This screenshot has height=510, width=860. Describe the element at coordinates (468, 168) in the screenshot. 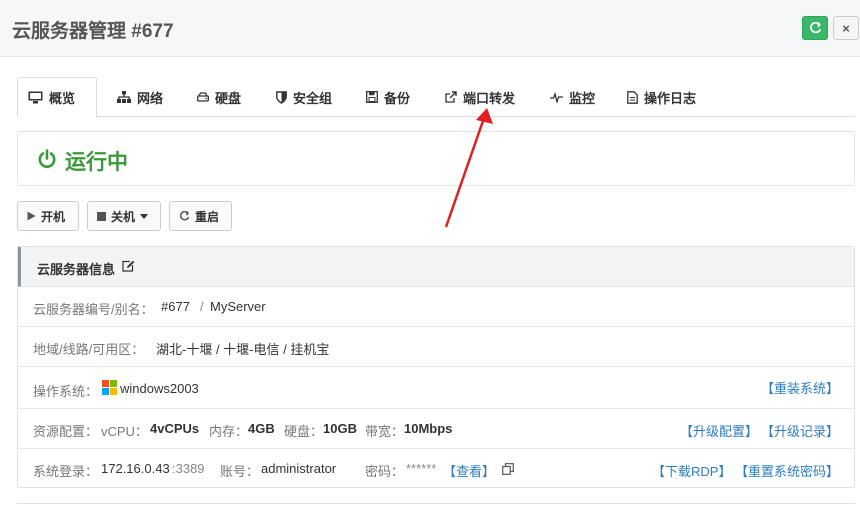

I see `annotation-arrow-icon` at that location.